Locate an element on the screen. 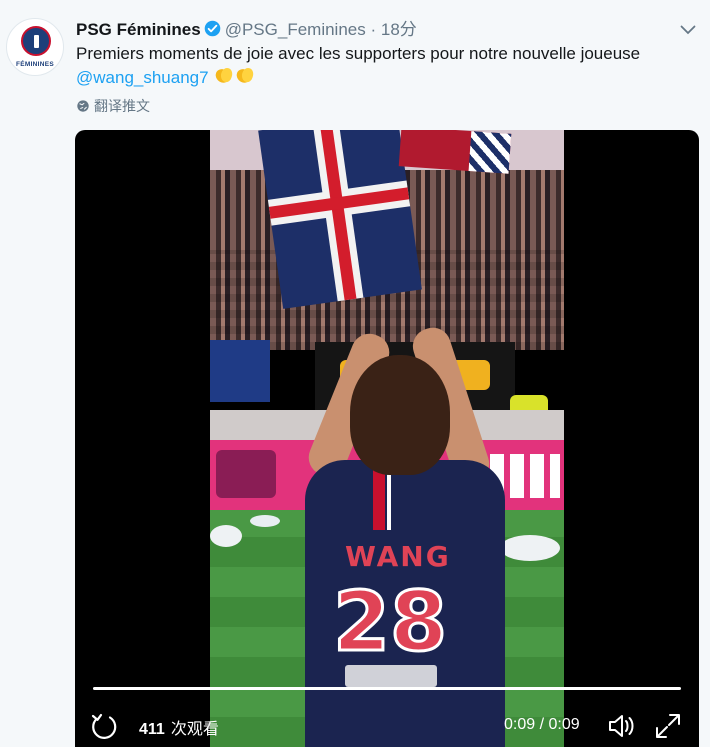 This screenshot has height=747, width=710. mention-link: @wang_shuang7 is located at coordinates (142, 77).